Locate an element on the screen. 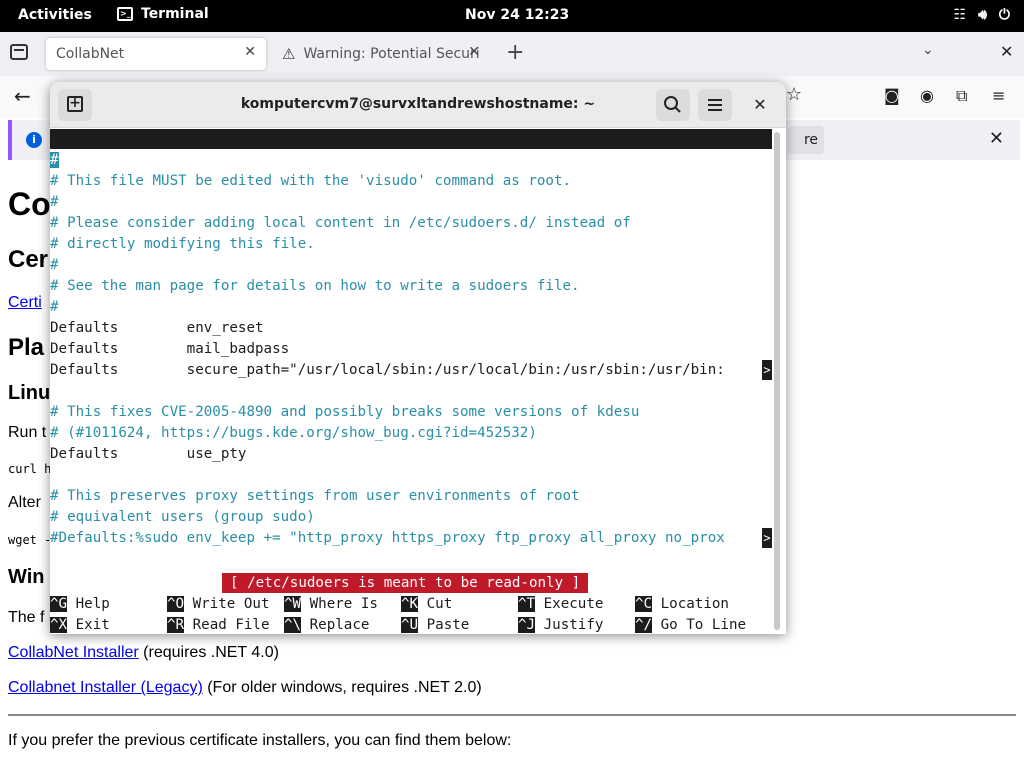  line-text: # is located at coordinates (54, 160).